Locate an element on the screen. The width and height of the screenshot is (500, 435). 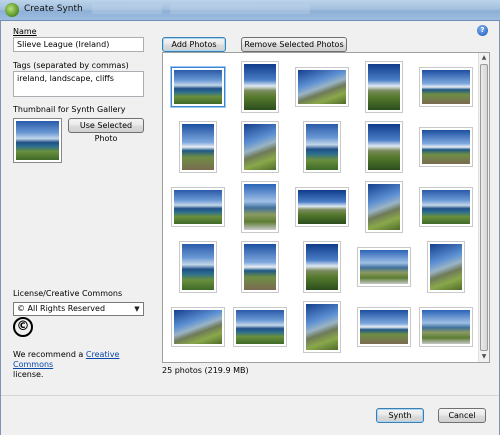
scrollbar-thumb is located at coordinates (484, 207).